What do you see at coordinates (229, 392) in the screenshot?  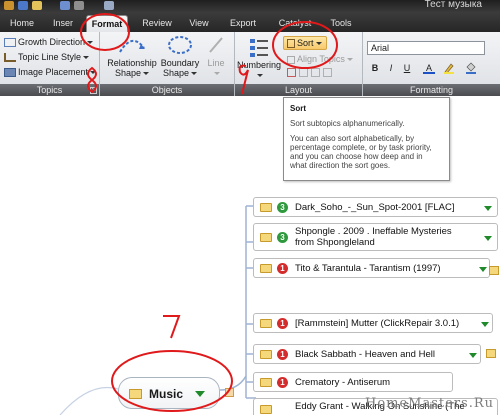 I see `collapse-toggle-icon` at bounding box center [229, 392].